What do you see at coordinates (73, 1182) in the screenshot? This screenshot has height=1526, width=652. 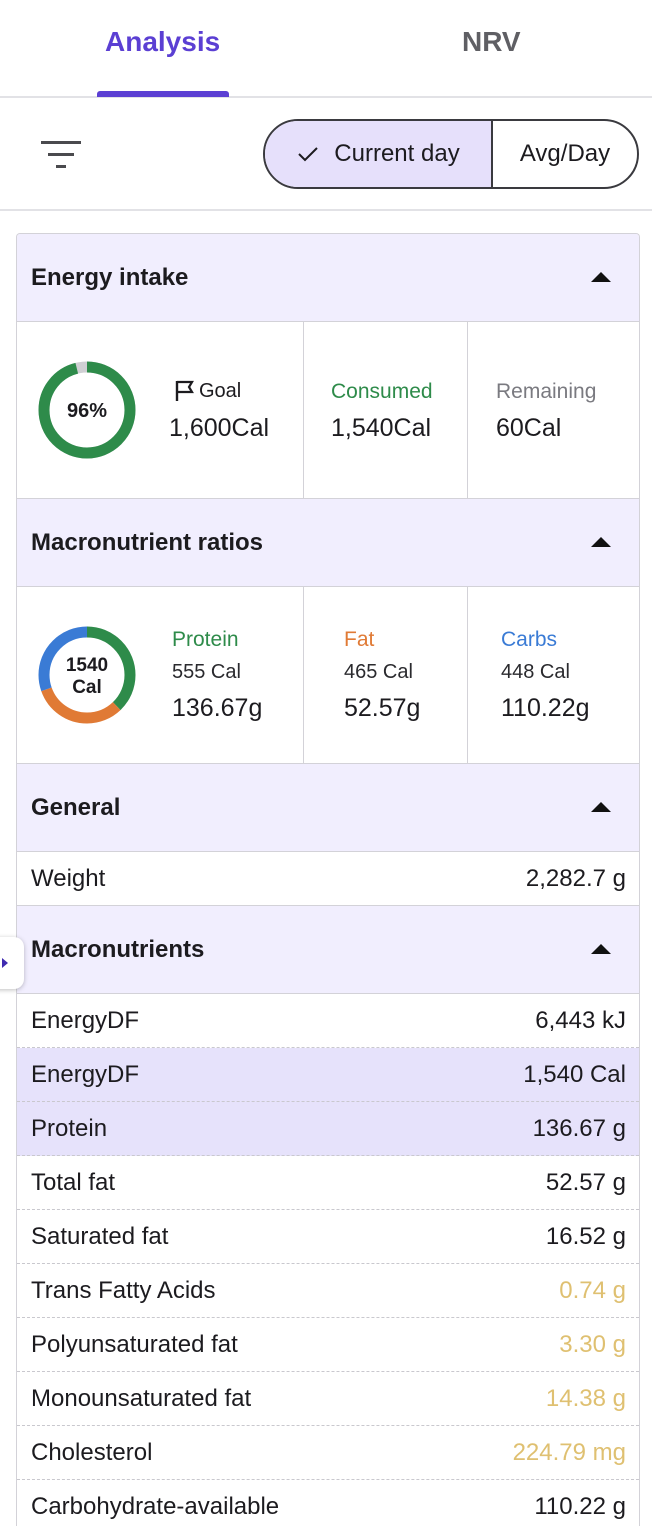 I see `row-label: Total fat` at bounding box center [73, 1182].